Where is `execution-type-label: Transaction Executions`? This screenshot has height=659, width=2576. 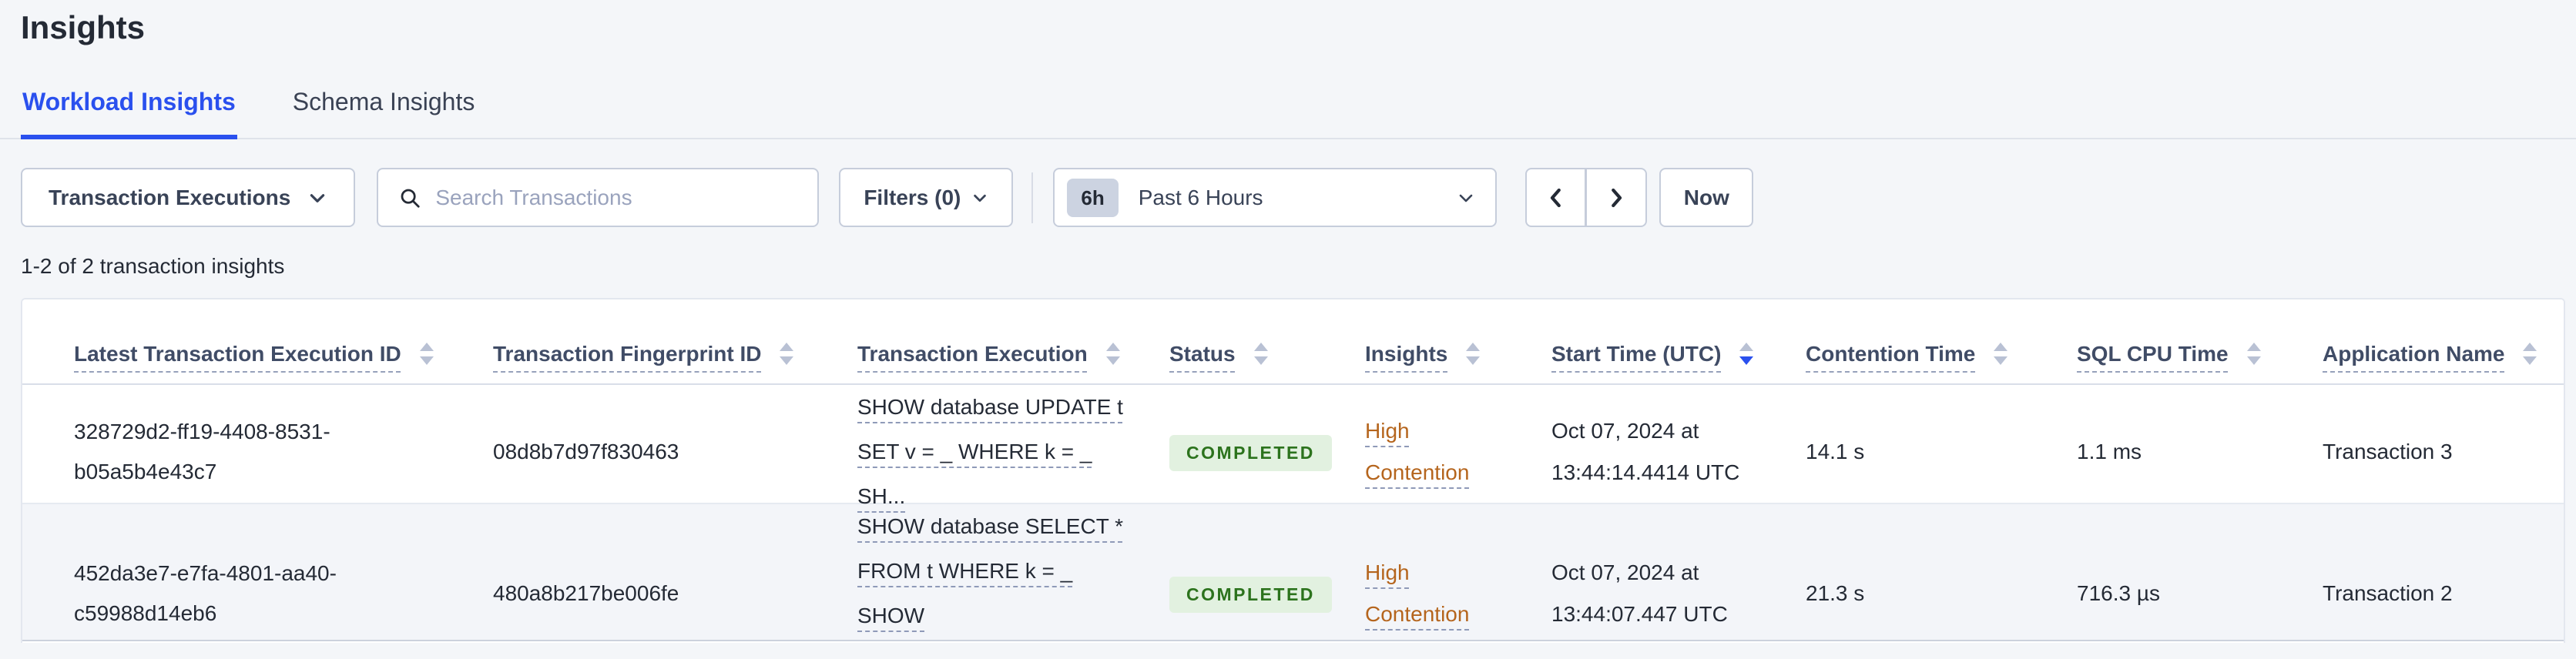 execution-type-label: Transaction Executions is located at coordinates (170, 197).